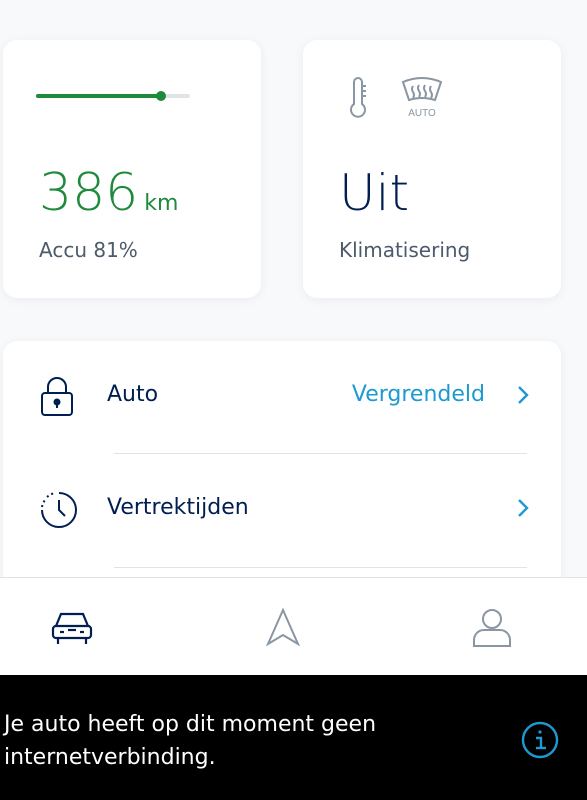 This screenshot has width=587, height=800. I want to click on divider, so click(320, 567).